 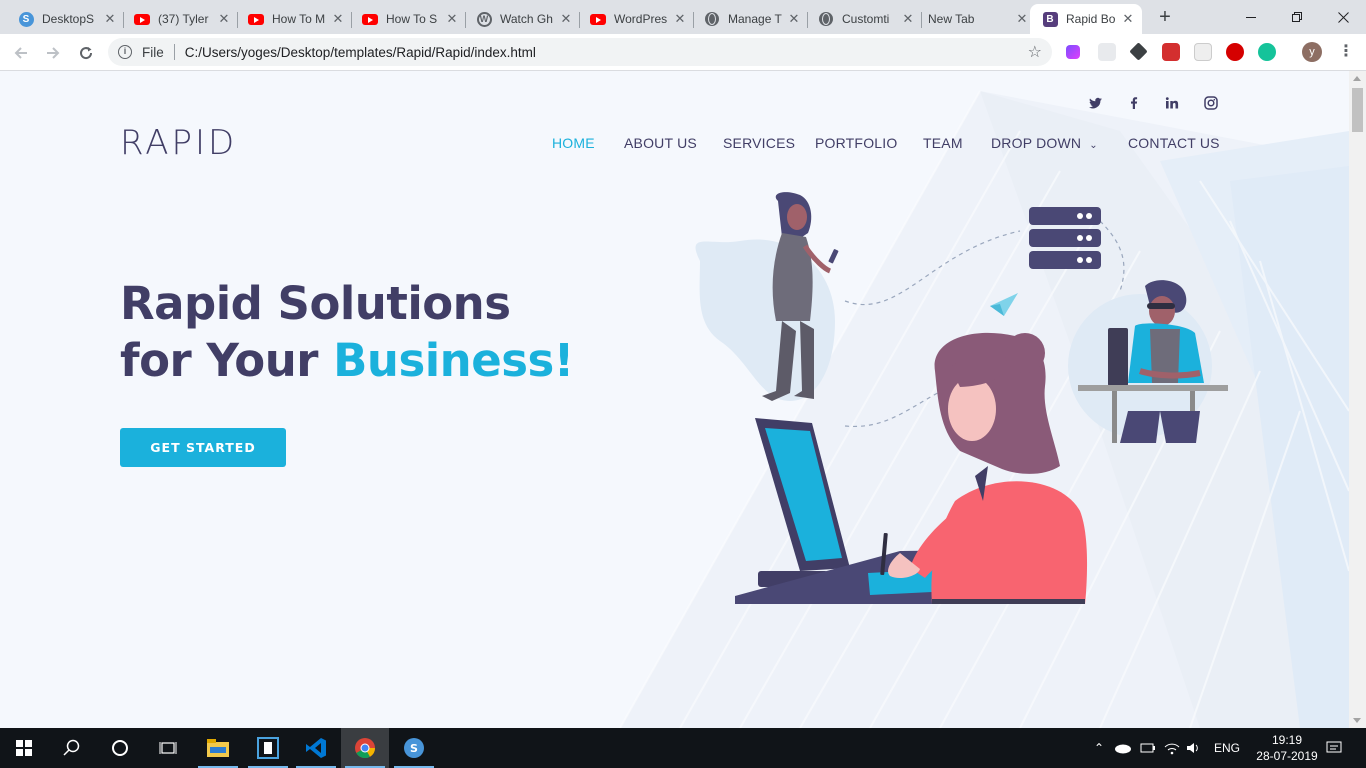 I want to click on search-icon, so click(x=72, y=748).